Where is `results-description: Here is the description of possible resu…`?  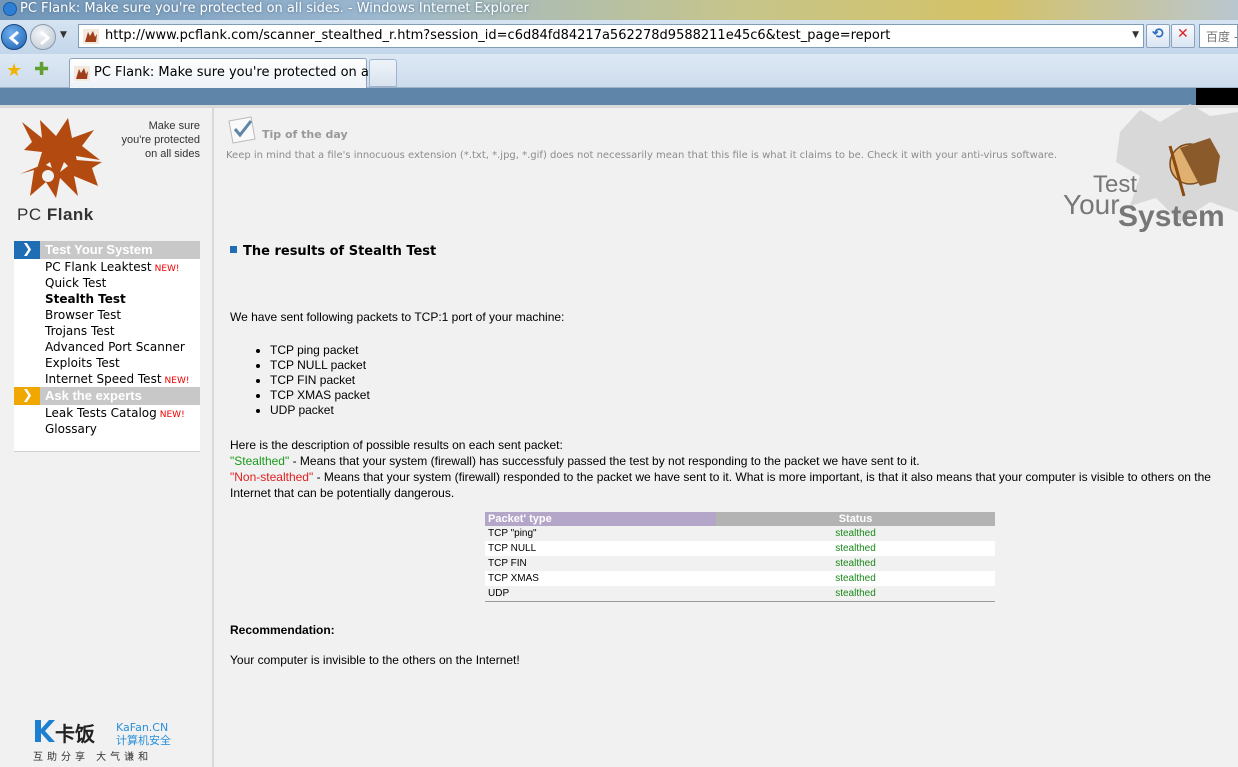
results-description: Here is the description of possible resu… is located at coordinates (732, 469).